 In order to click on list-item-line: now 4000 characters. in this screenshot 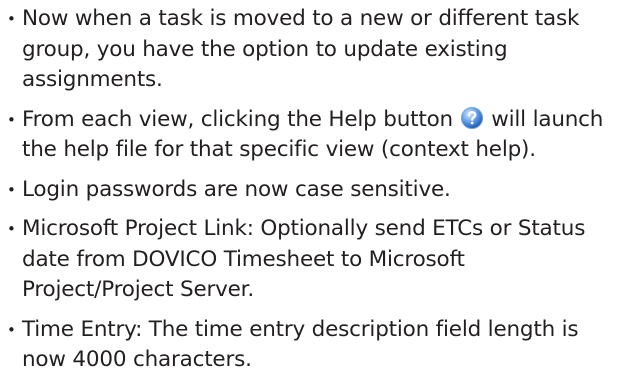, I will do `click(137, 359)`.